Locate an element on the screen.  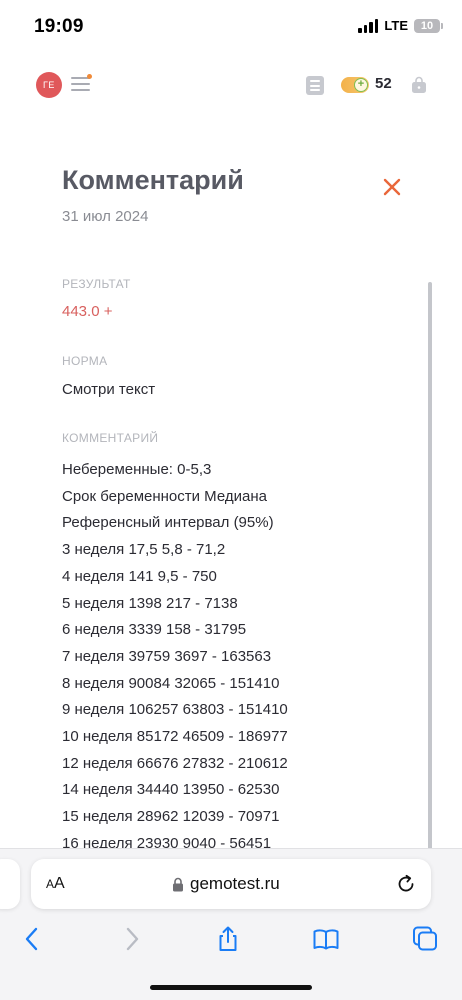
menu-icon is located at coordinates (80, 85).